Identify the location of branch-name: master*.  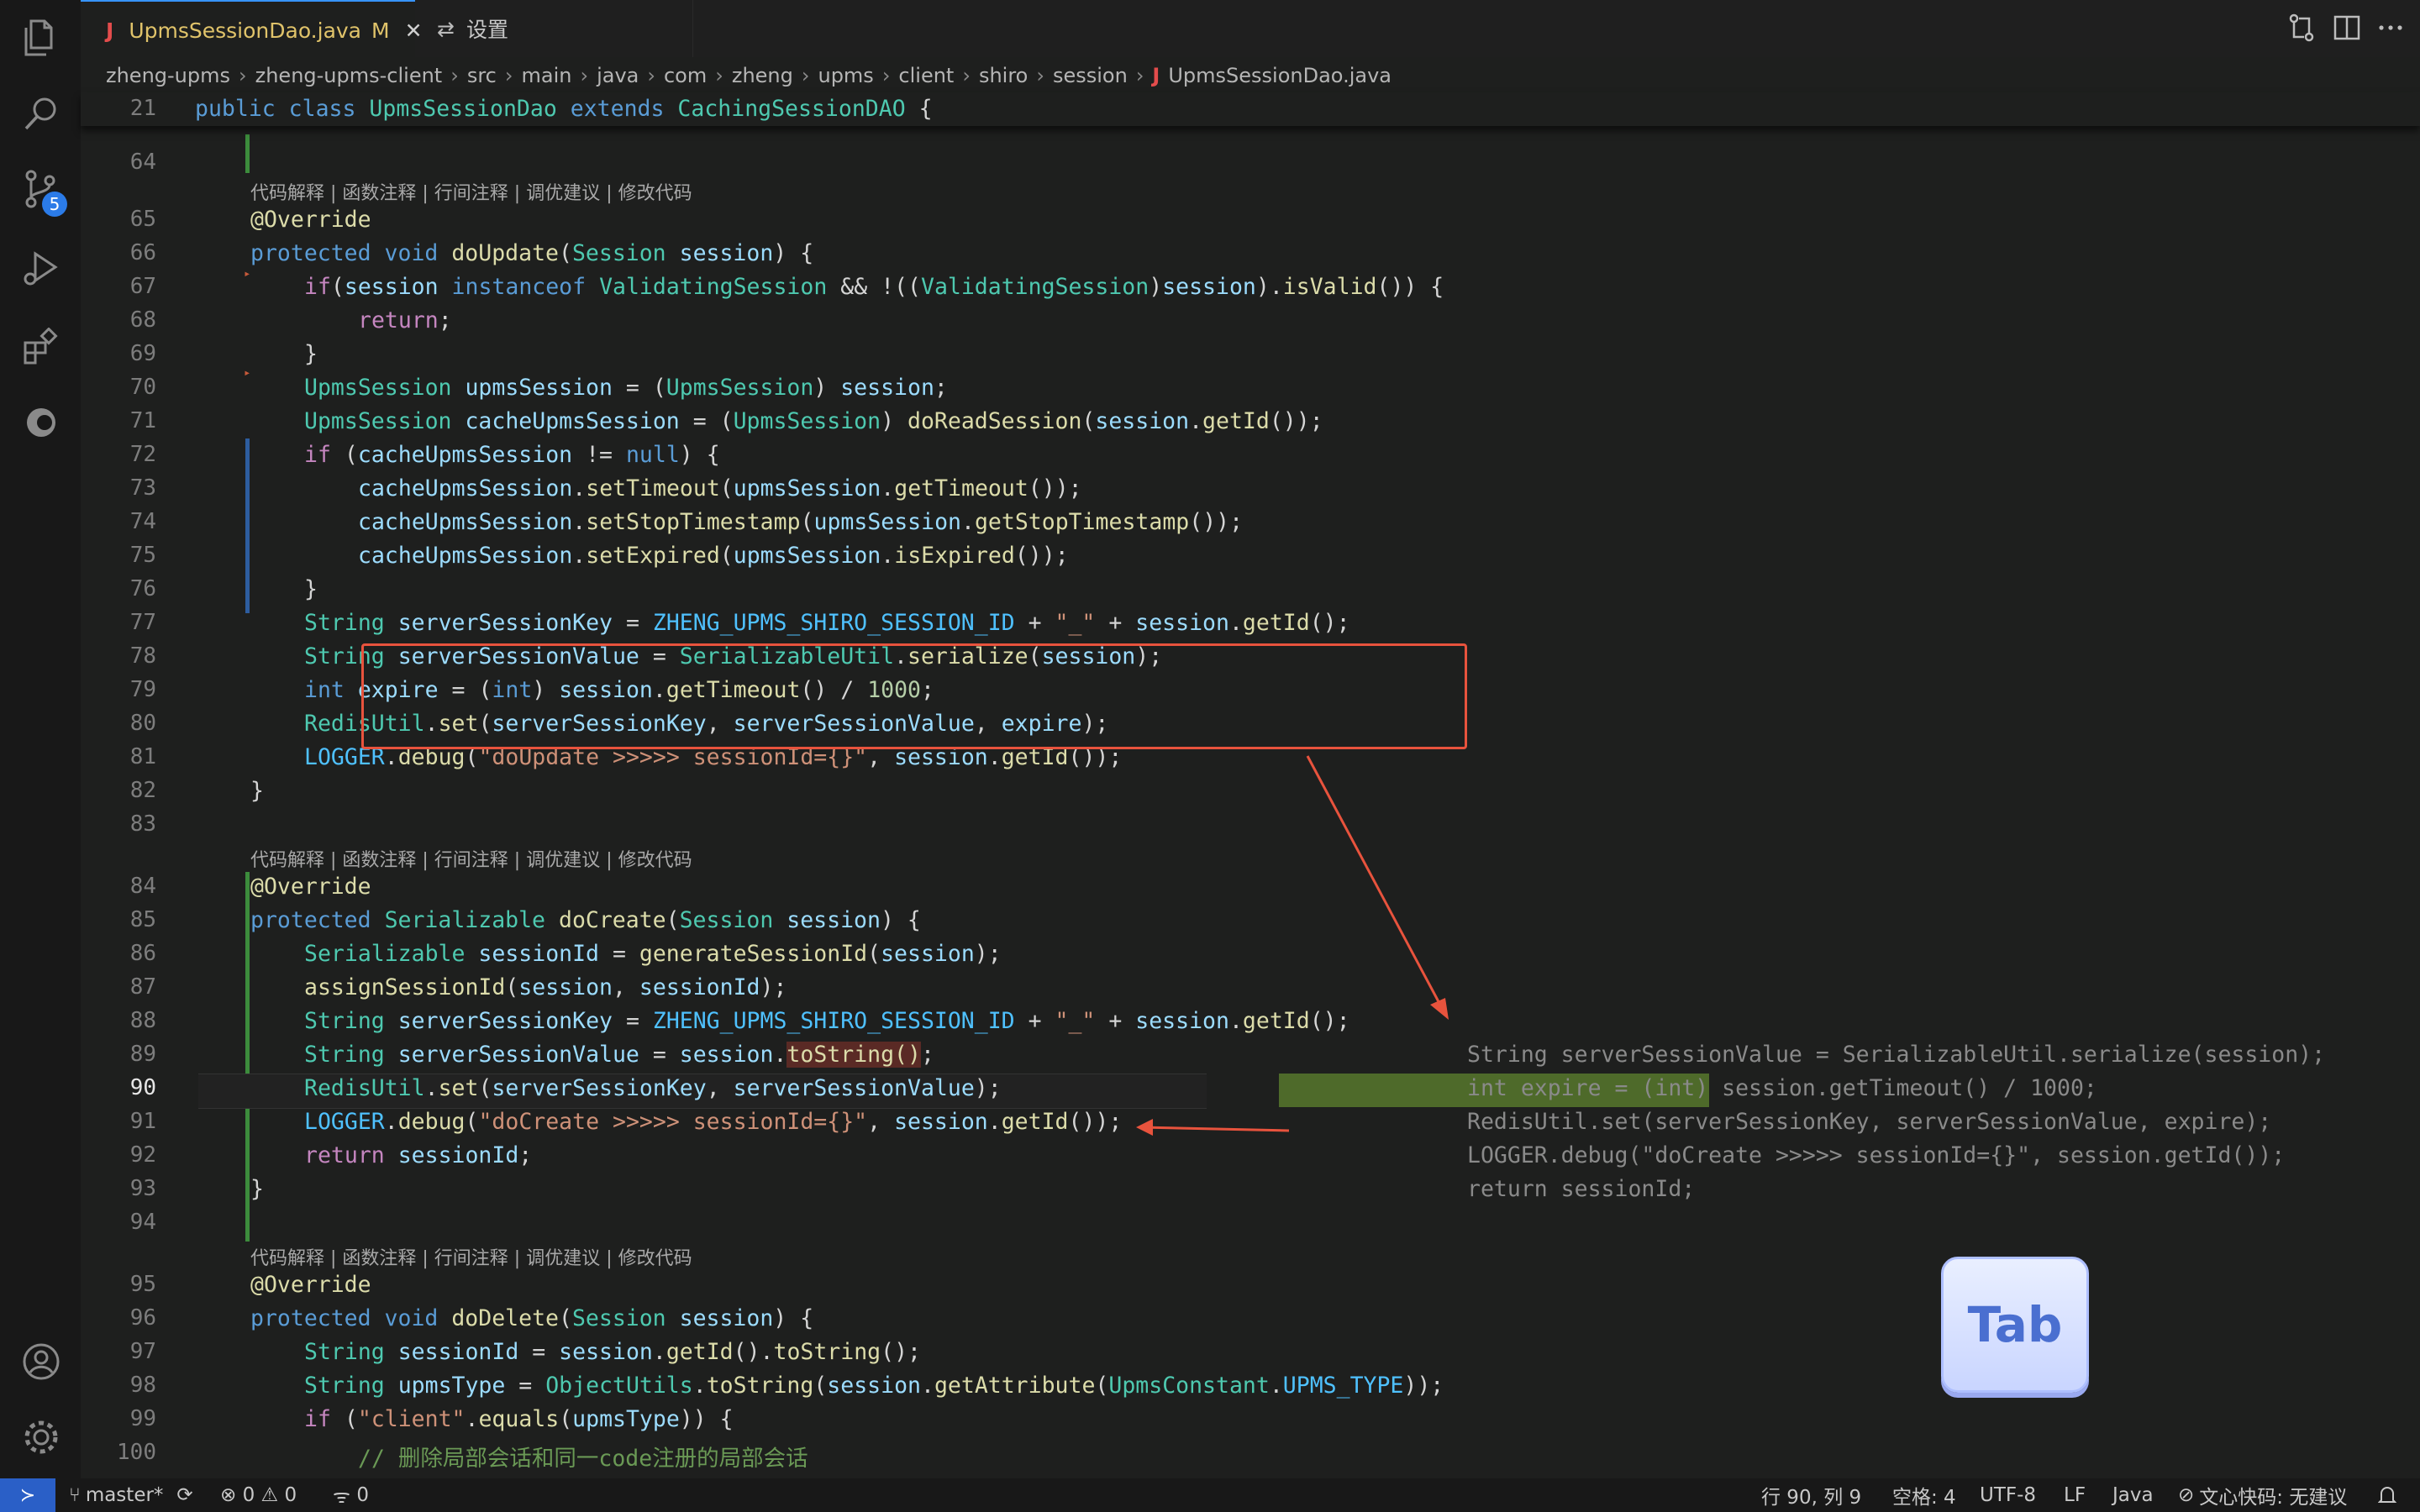
(124, 1495).